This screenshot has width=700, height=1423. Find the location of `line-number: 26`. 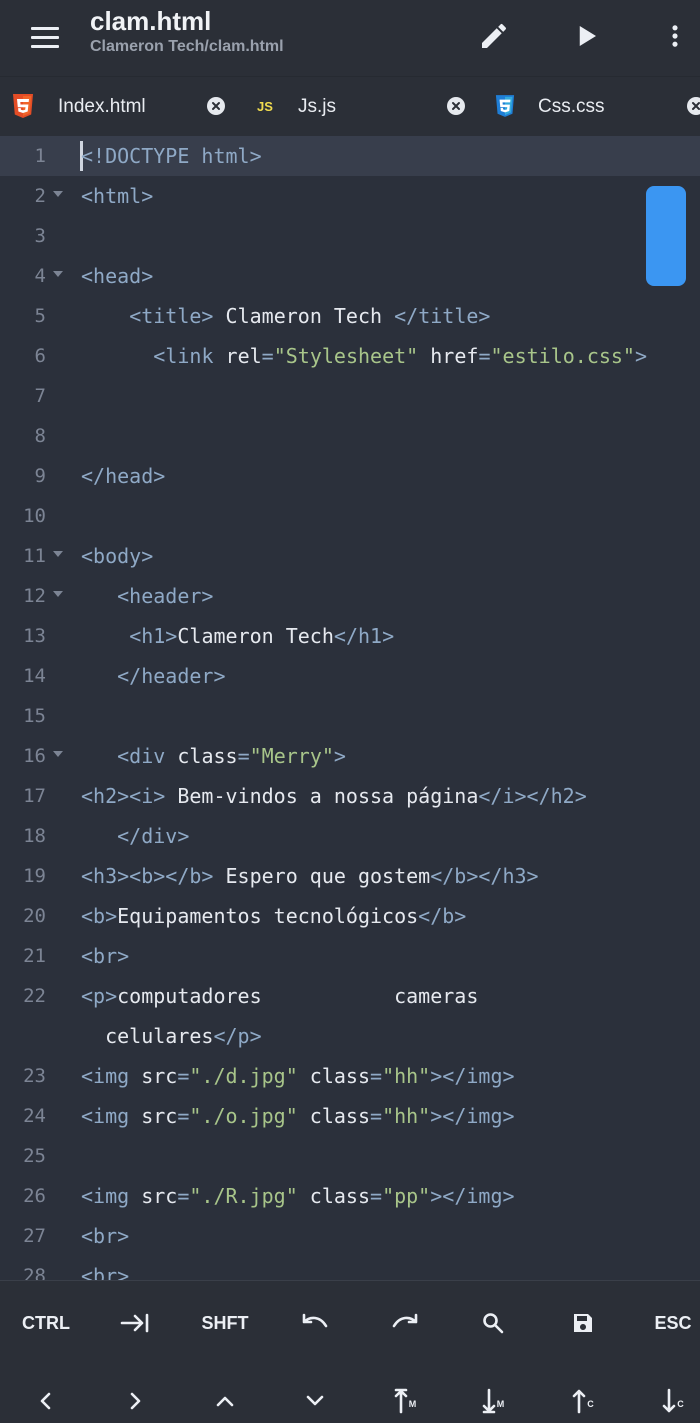

line-number: 26 is located at coordinates (34, 1196).